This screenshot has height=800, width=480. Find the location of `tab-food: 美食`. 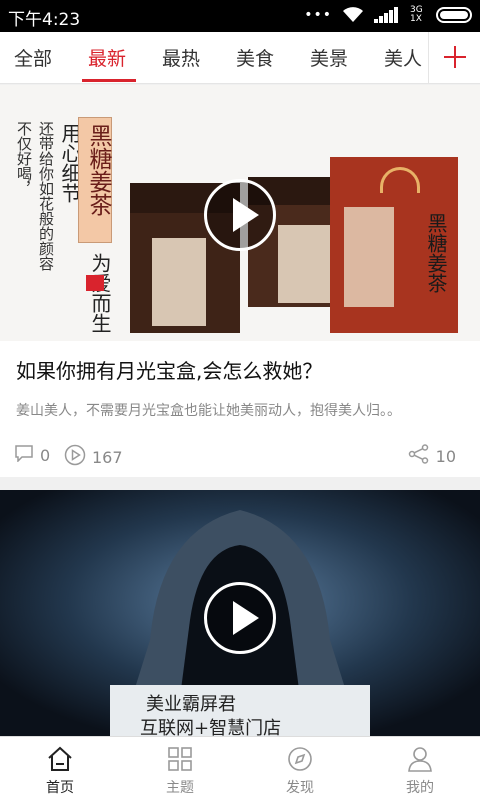

tab-food: 美食 is located at coordinates (255, 57).